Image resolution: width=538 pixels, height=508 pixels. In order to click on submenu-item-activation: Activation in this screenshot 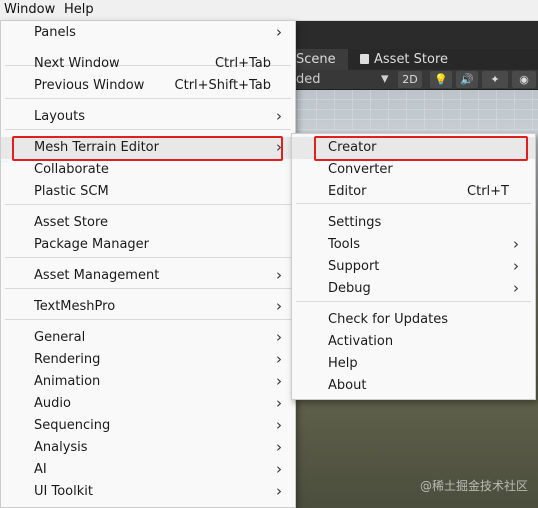, I will do `click(413, 342)`.